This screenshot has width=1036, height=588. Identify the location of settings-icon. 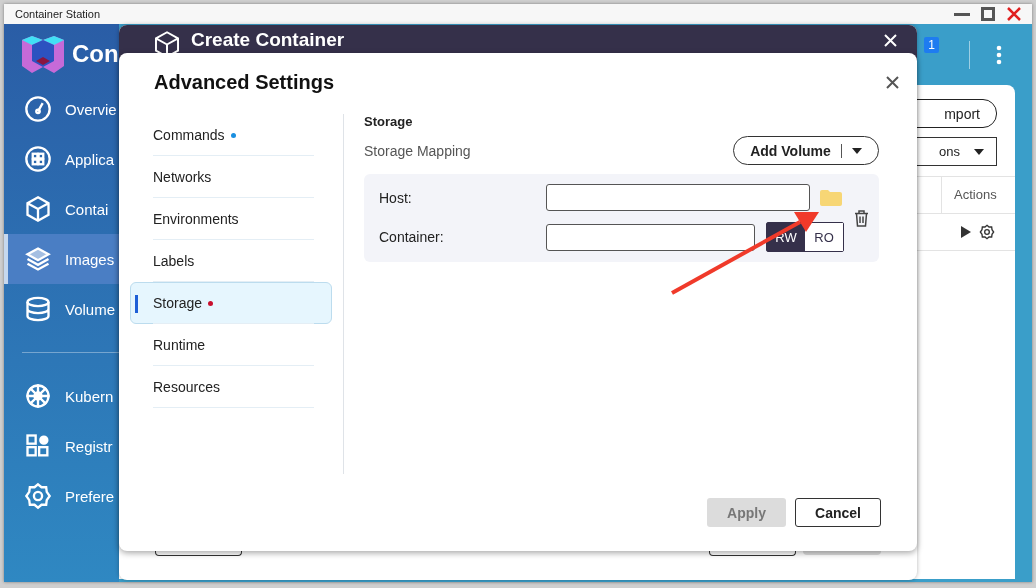
(987, 232).